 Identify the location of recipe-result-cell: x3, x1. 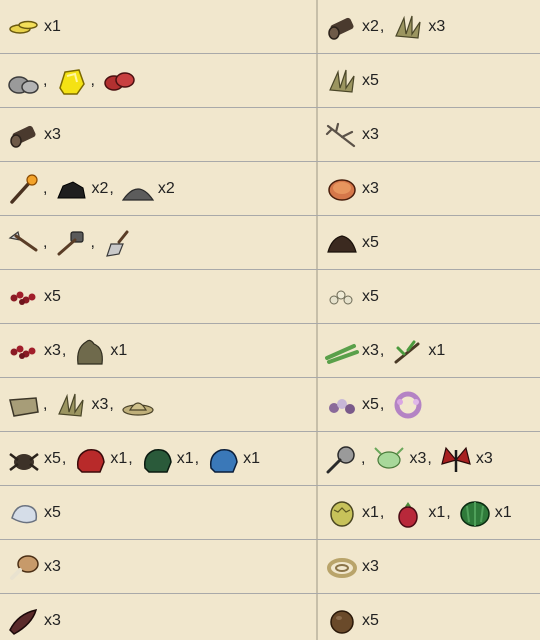
(429, 350).